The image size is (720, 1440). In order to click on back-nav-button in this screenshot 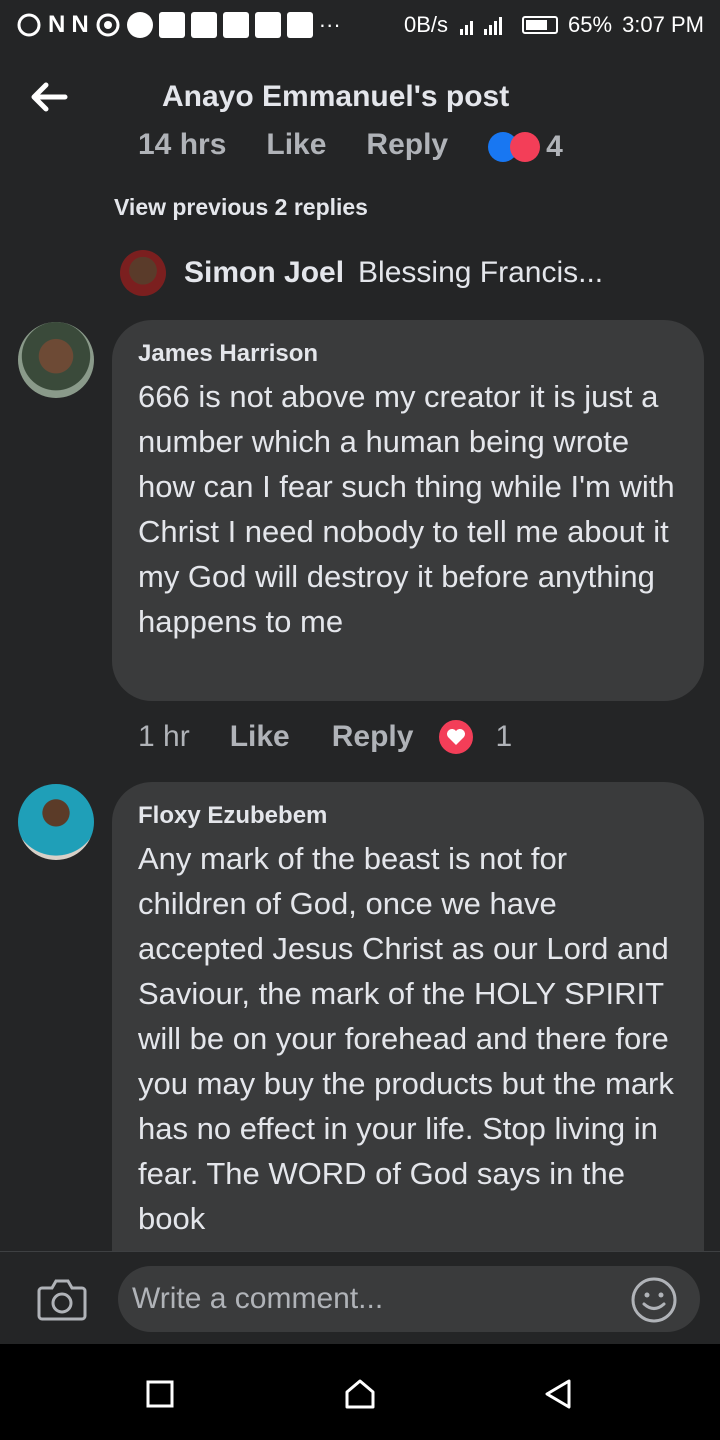, I will do `click(558, 1394)`.